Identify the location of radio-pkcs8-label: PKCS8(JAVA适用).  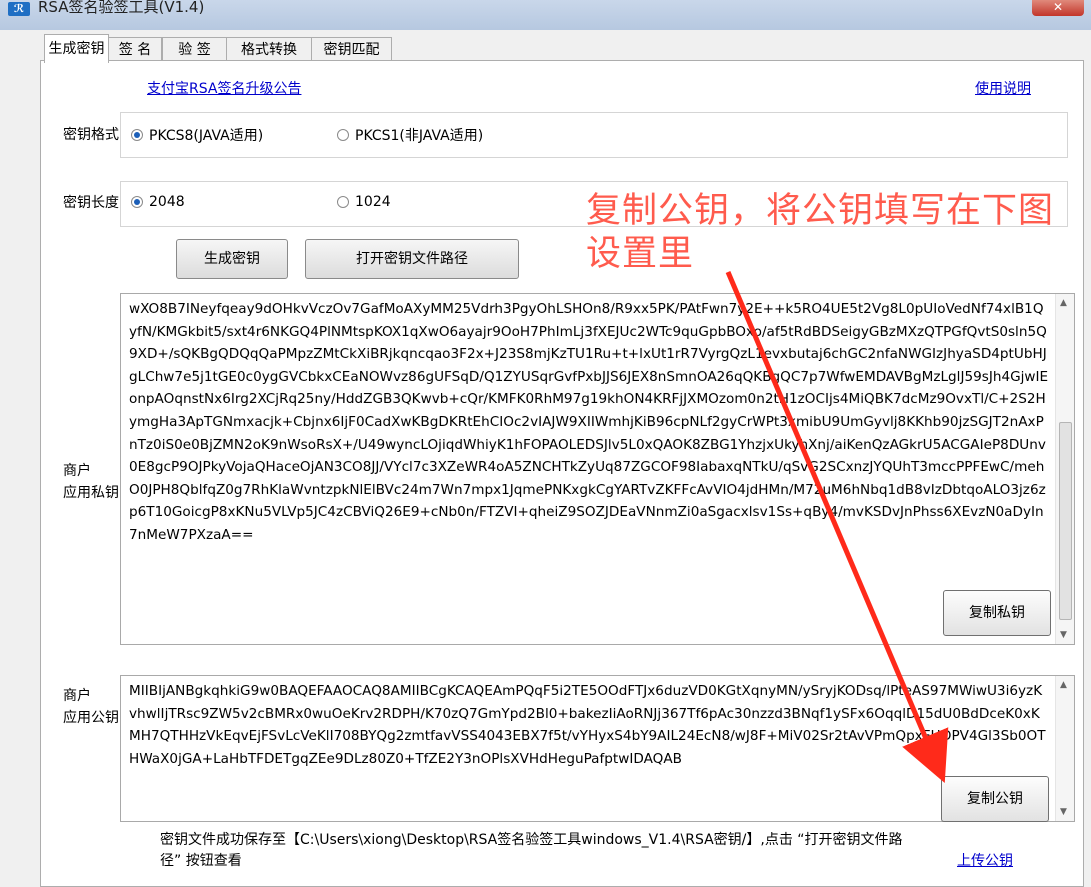
(206, 136).